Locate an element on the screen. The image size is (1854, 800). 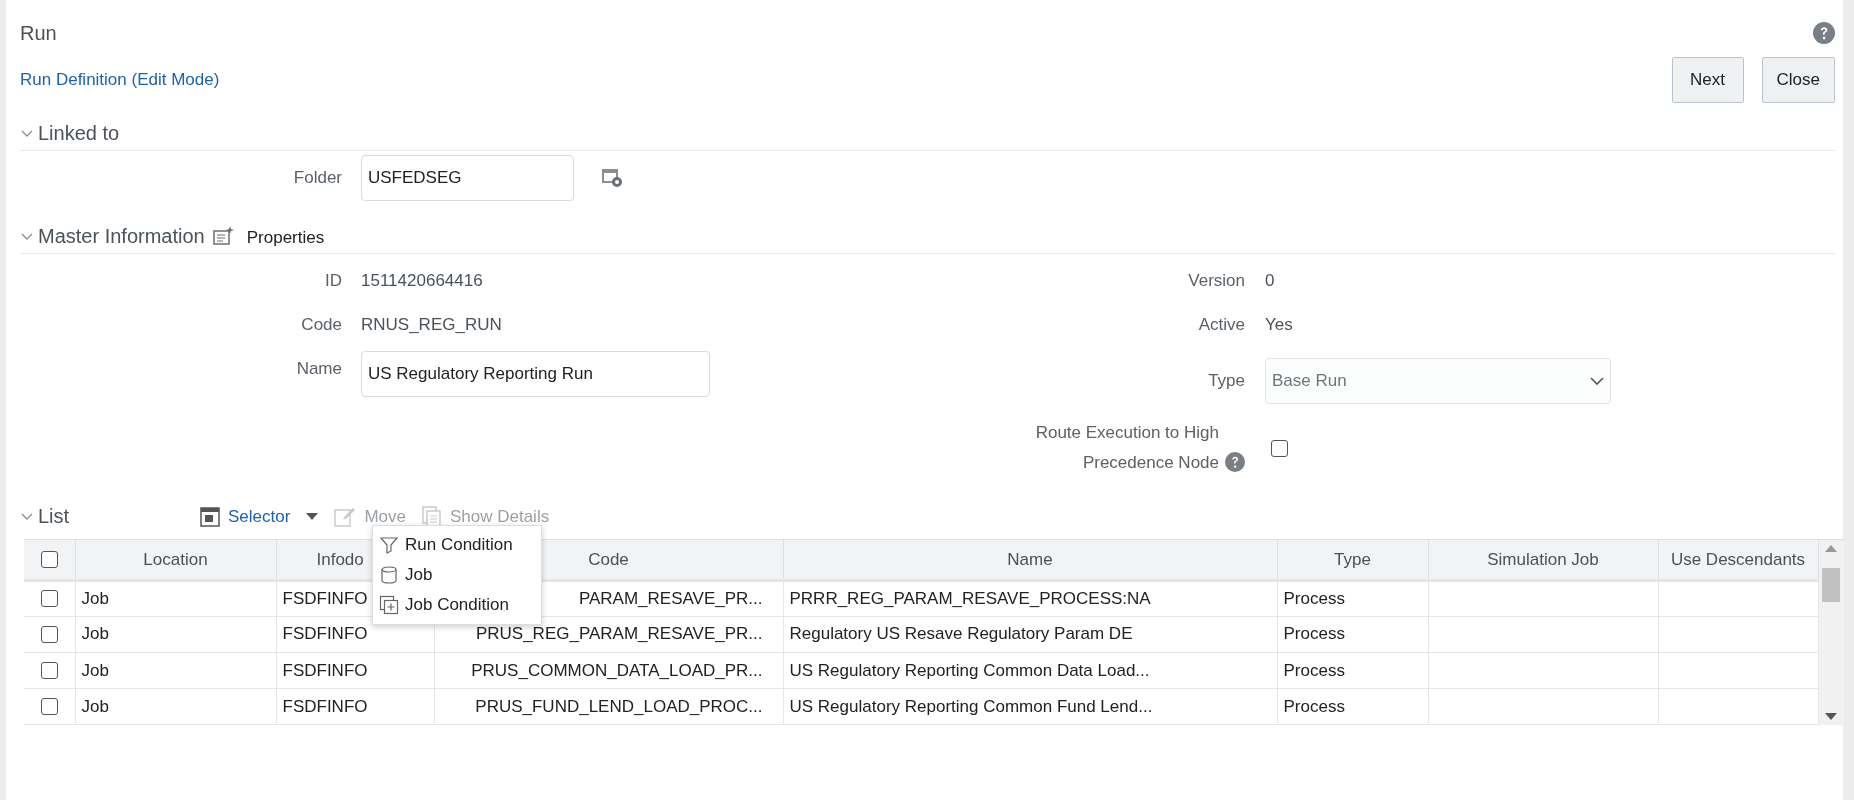
field-label: Code is located at coordinates (321, 325).